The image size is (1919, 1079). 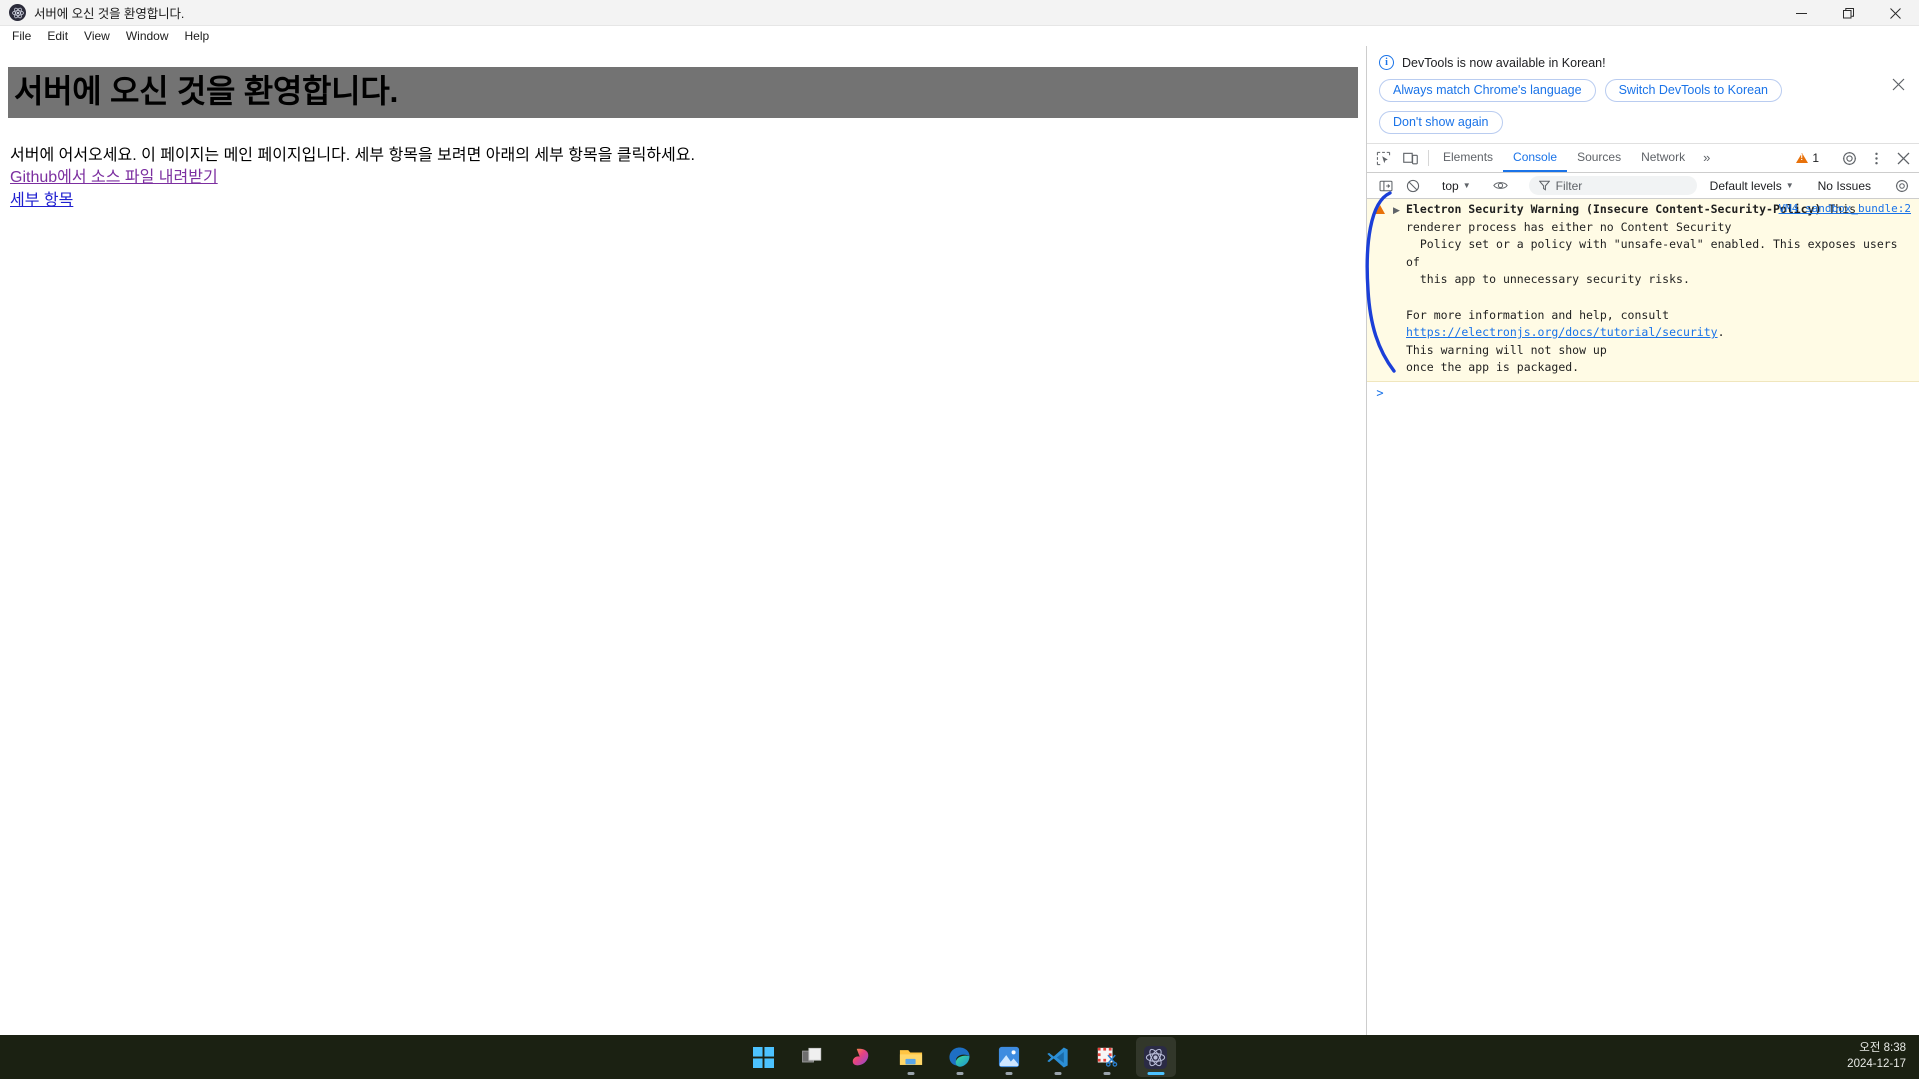 I want to click on execution-context-selector: top ▼, so click(x=1456, y=186).